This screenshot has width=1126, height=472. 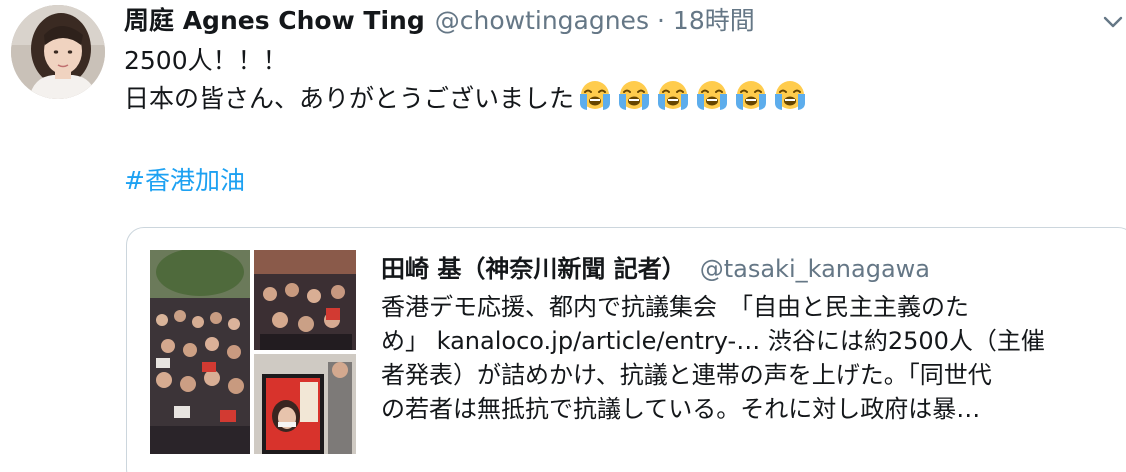 What do you see at coordinates (200, 352) in the screenshot?
I see `photo-crowd-left` at bounding box center [200, 352].